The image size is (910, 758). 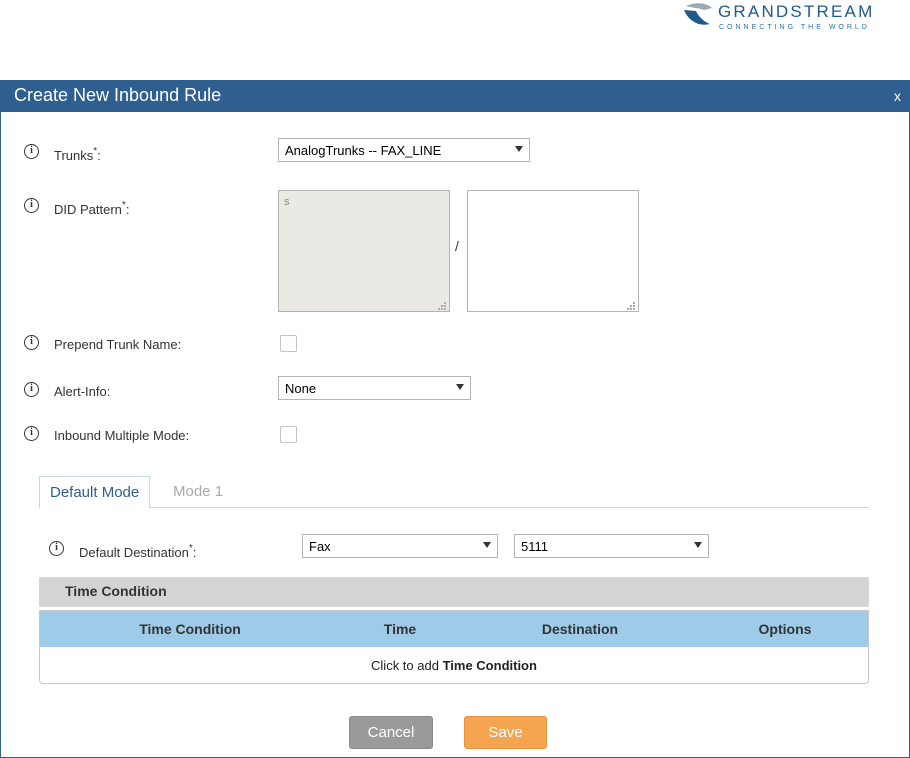 What do you see at coordinates (698, 14) in the screenshot?
I see `logo-mark-icon` at bounding box center [698, 14].